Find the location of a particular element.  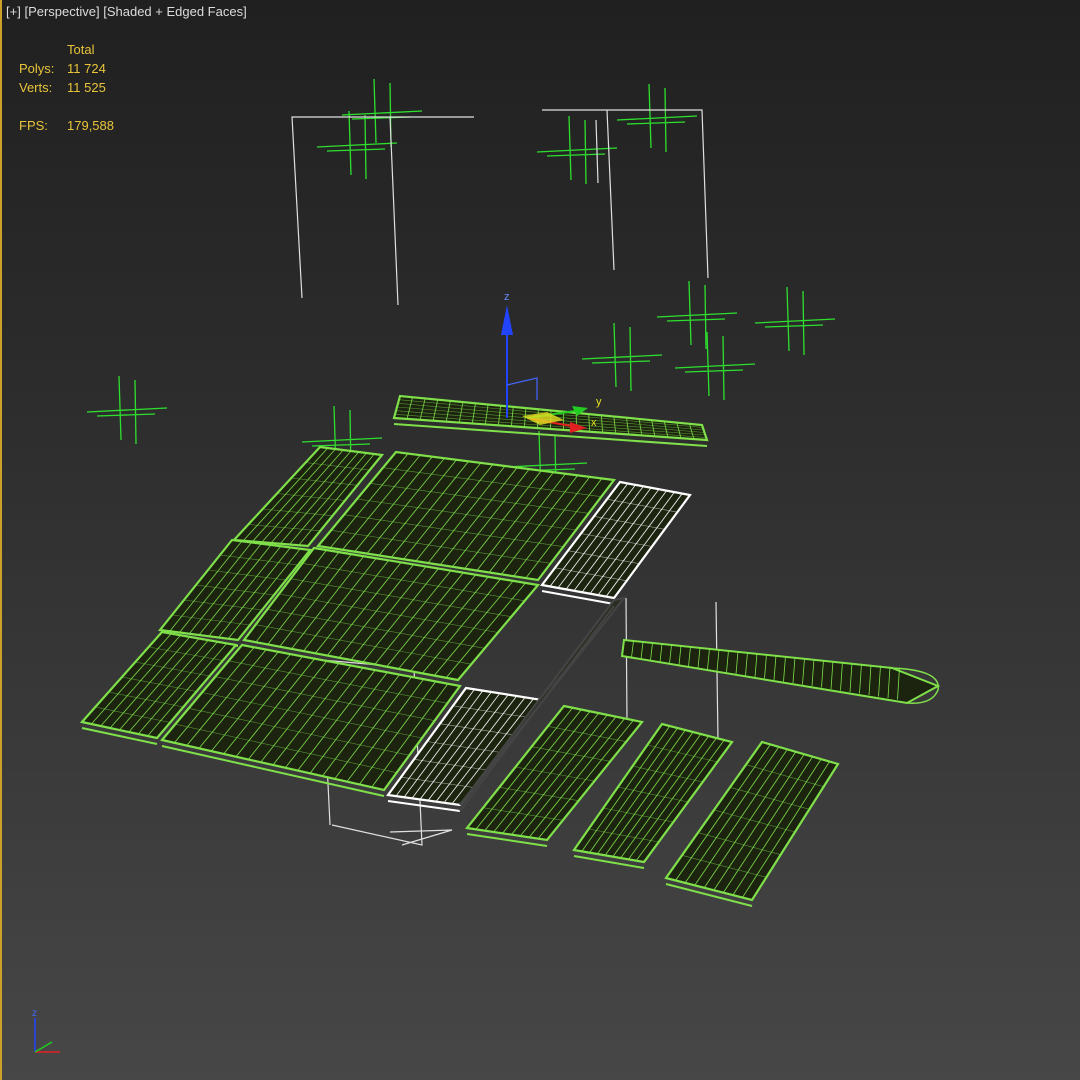

gizmo-z-arrow is located at coordinates (507, 320).